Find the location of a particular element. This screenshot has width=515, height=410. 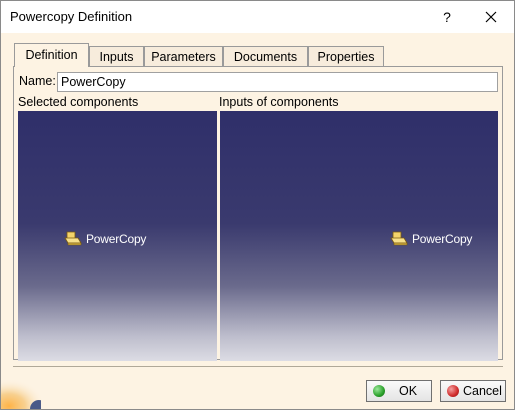

name-input is located at coordinates (277, 82).